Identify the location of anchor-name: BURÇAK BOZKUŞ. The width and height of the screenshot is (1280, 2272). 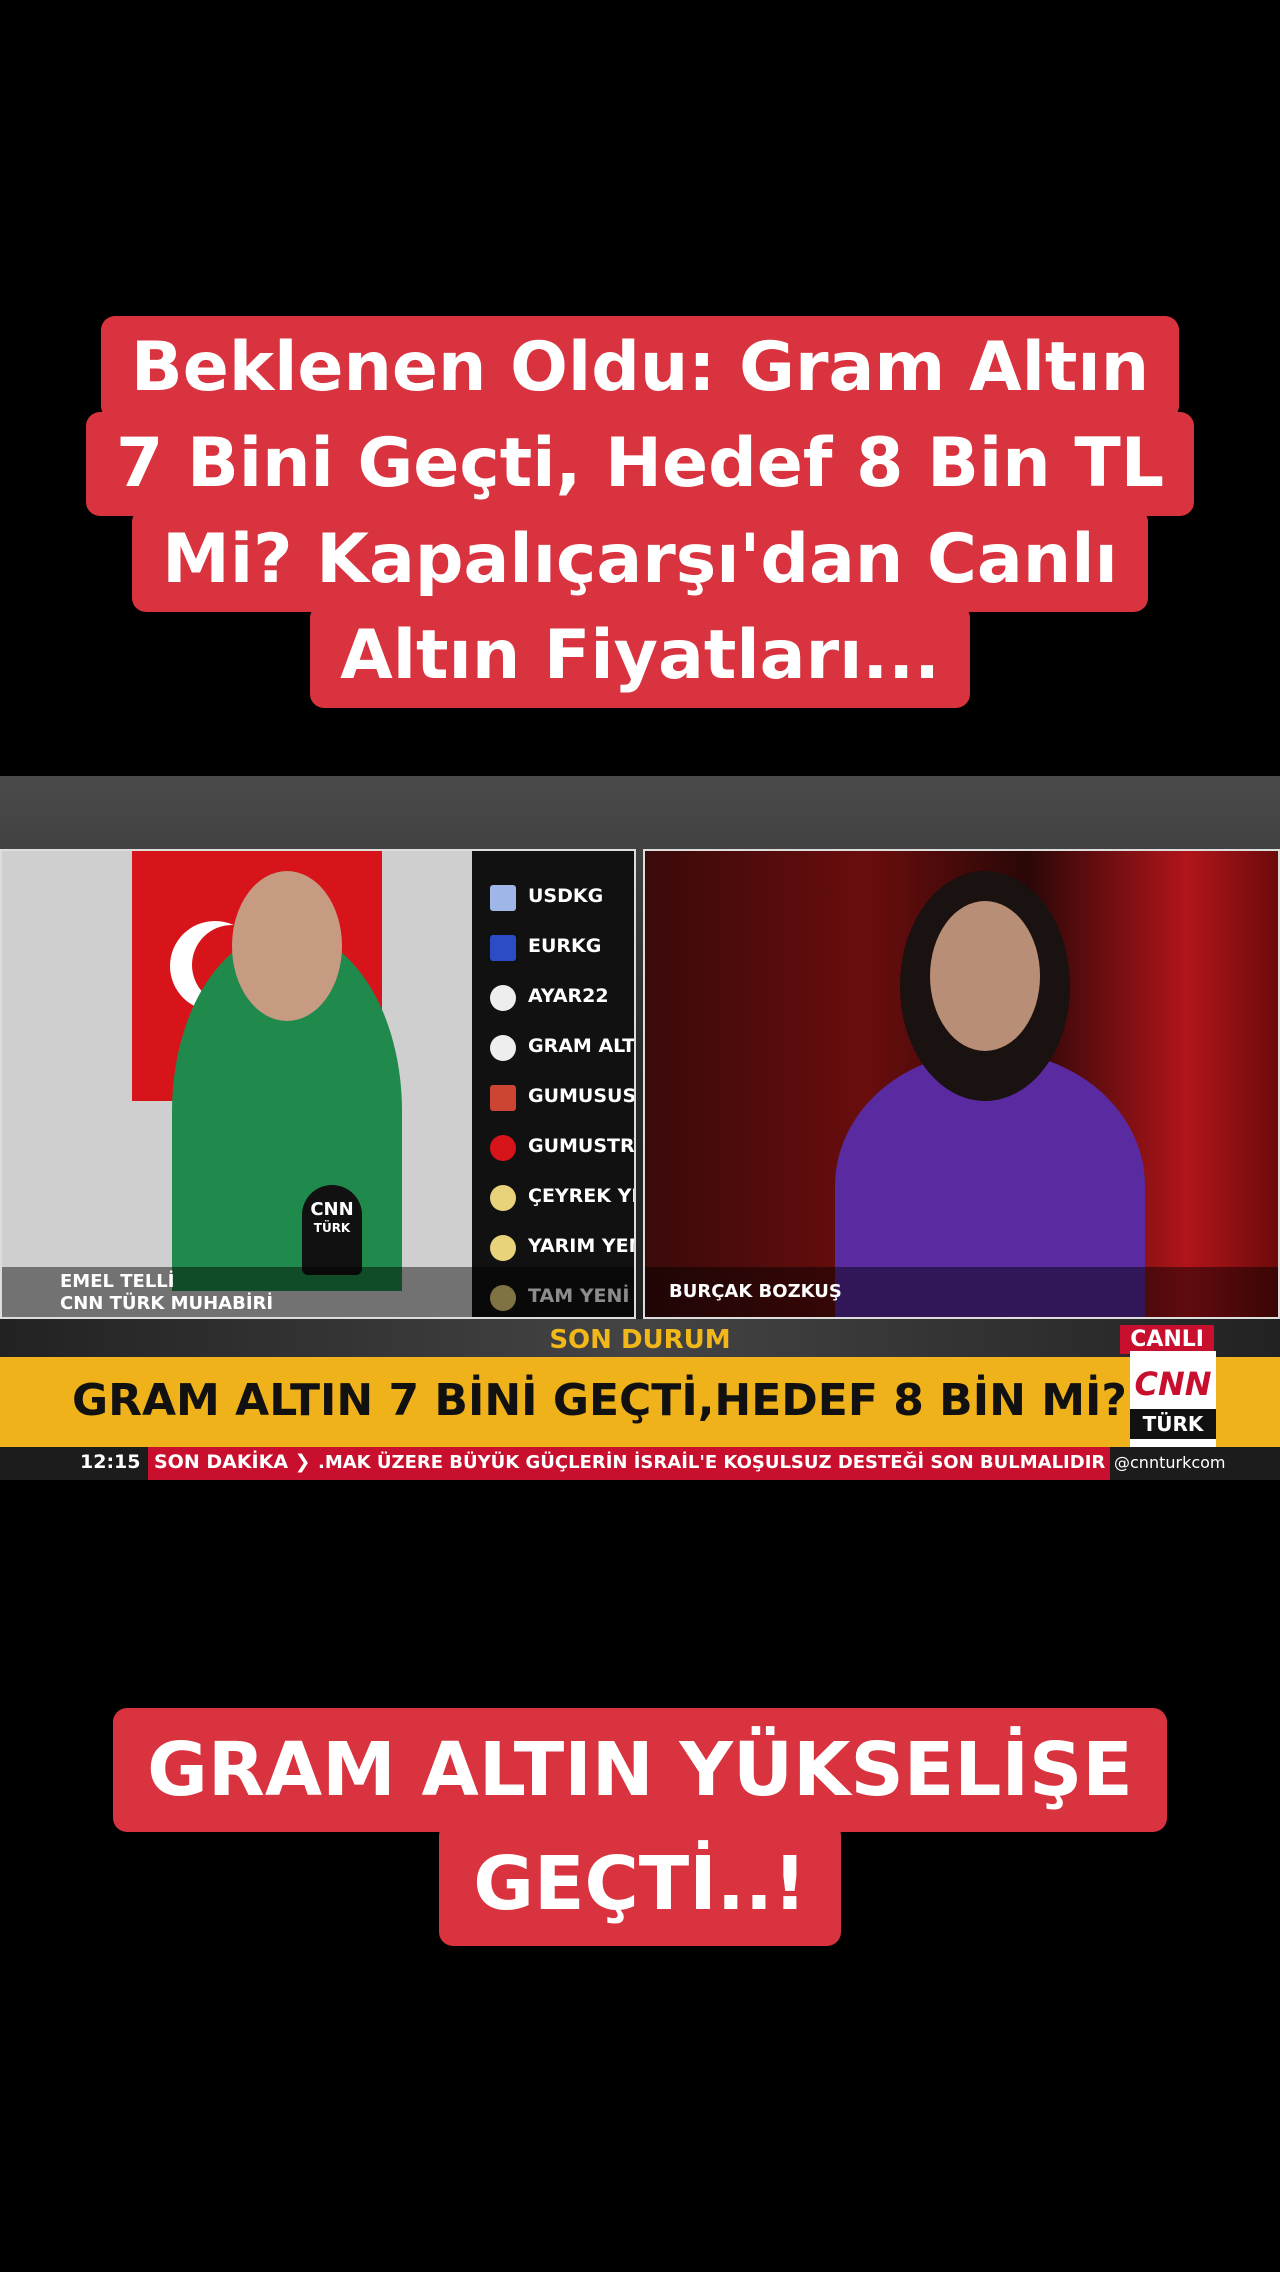
(755, 1291).